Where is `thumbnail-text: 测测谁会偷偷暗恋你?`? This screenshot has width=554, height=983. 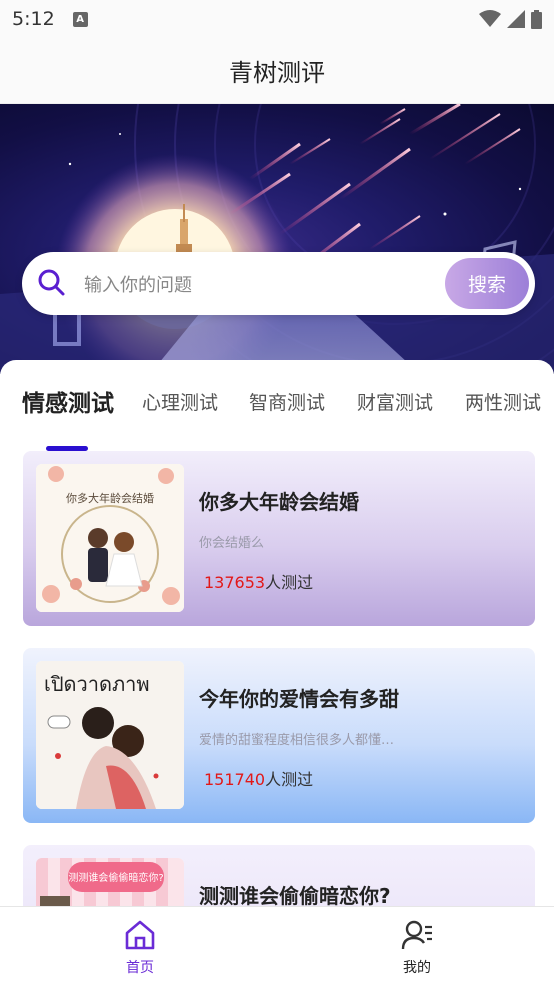 thumbnail-text: 测测谁会偷偷暗恋你? is located at coordinates (115, 877).